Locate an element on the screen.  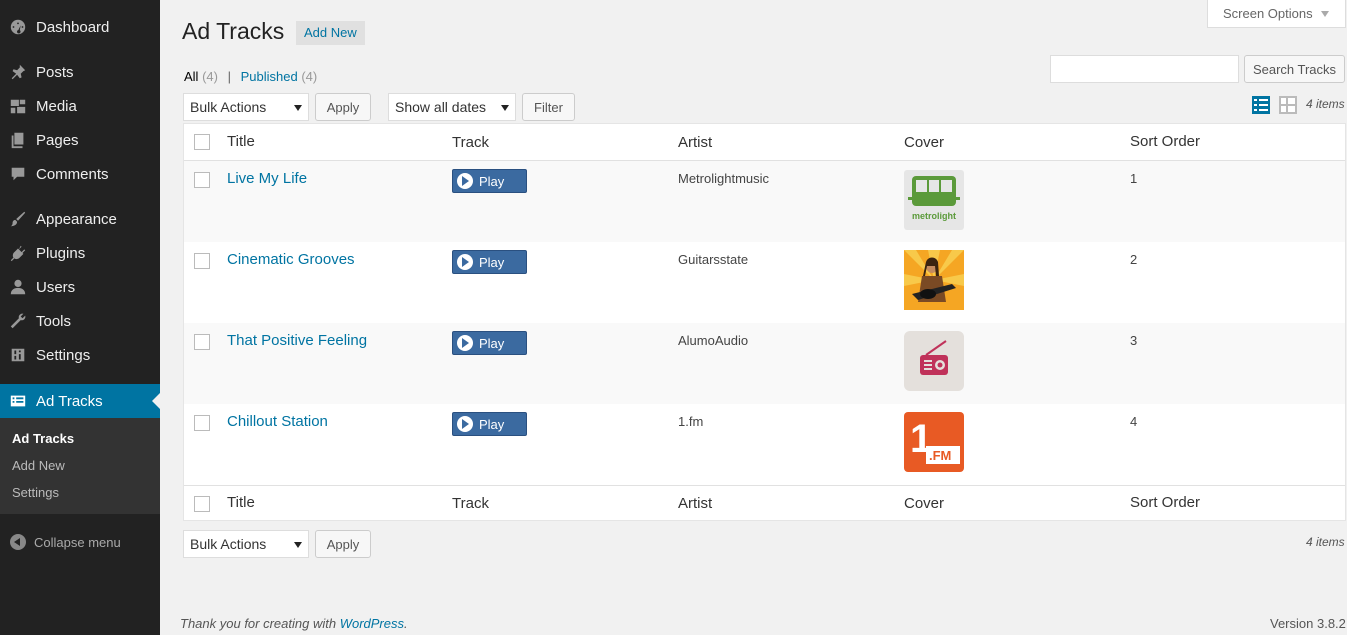
track-title-link: Live My Life is located at coordinates (267, 178).